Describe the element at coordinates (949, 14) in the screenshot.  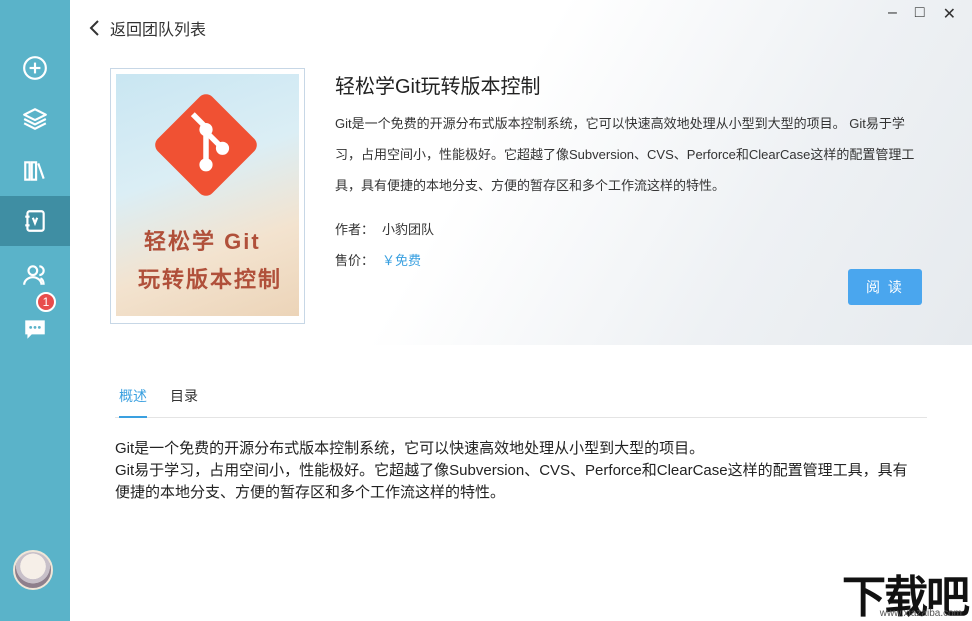
I see `close-button: ✕` at that location.